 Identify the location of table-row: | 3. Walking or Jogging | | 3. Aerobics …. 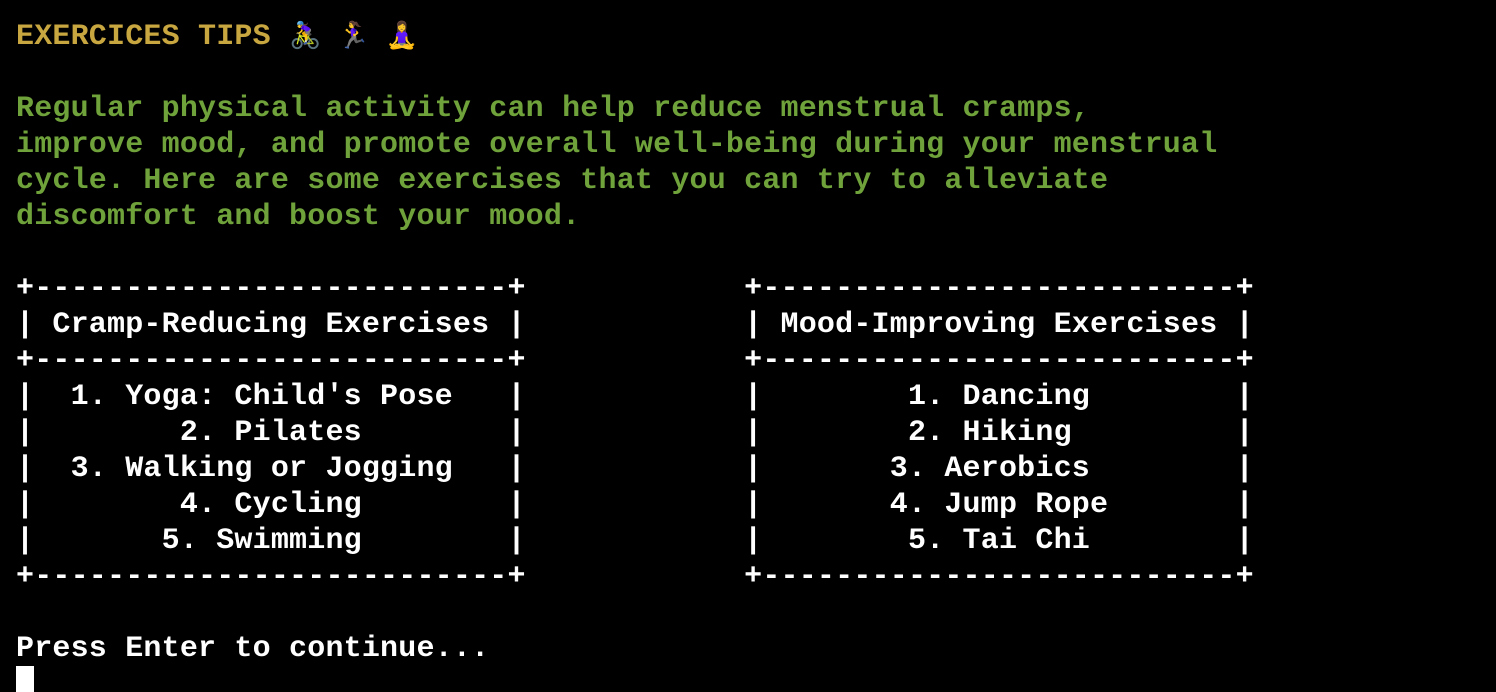
(635, 469).